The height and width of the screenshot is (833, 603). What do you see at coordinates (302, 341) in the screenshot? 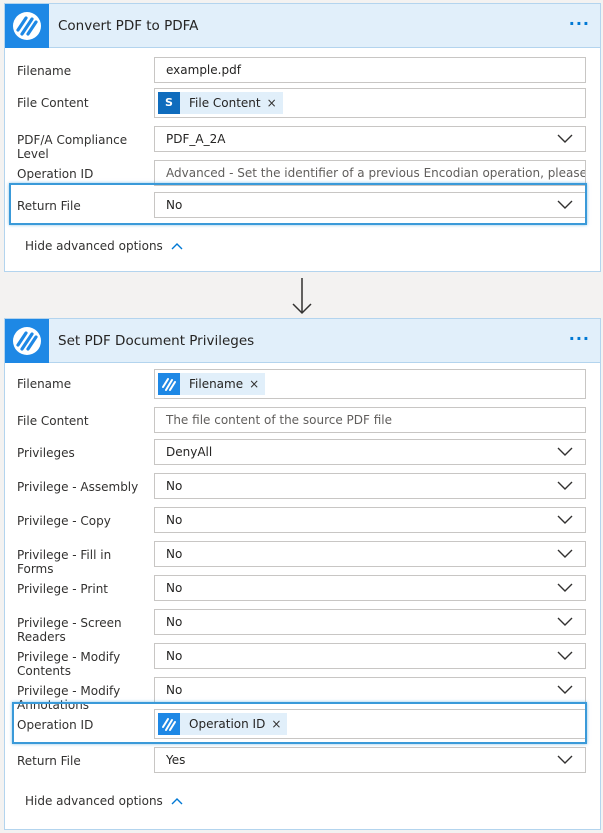
I see `card-header: Set PDF Document Privileges ···` at bounding box center [302, 341].